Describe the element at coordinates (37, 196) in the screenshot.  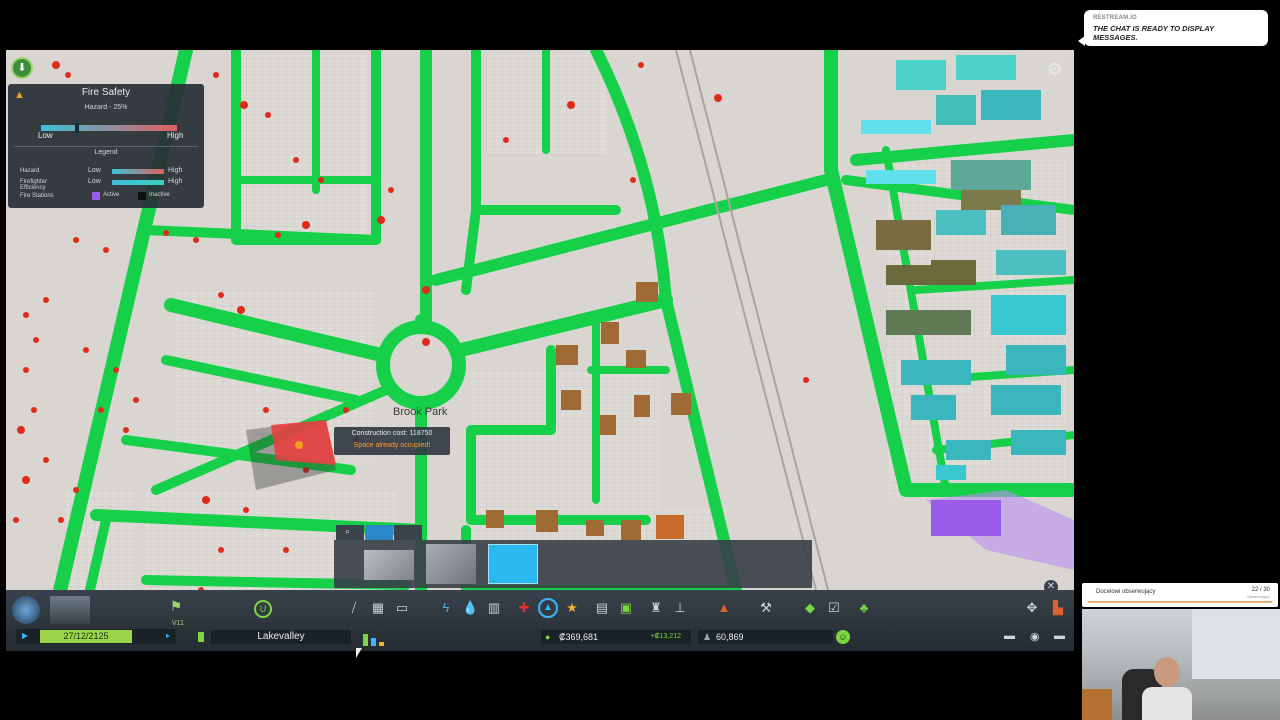
I see `legend-stations-label: Fire Stations` at that location.